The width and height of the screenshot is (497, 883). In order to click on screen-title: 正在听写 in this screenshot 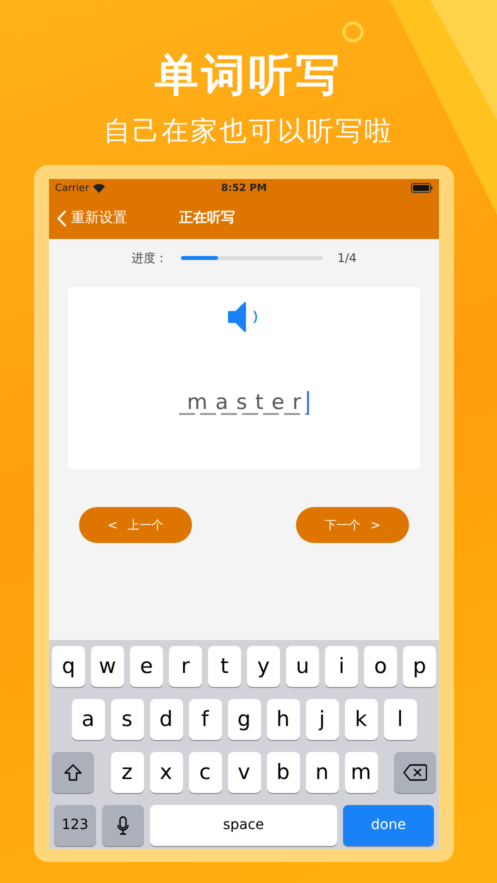, I will do `click(207, 218)`.